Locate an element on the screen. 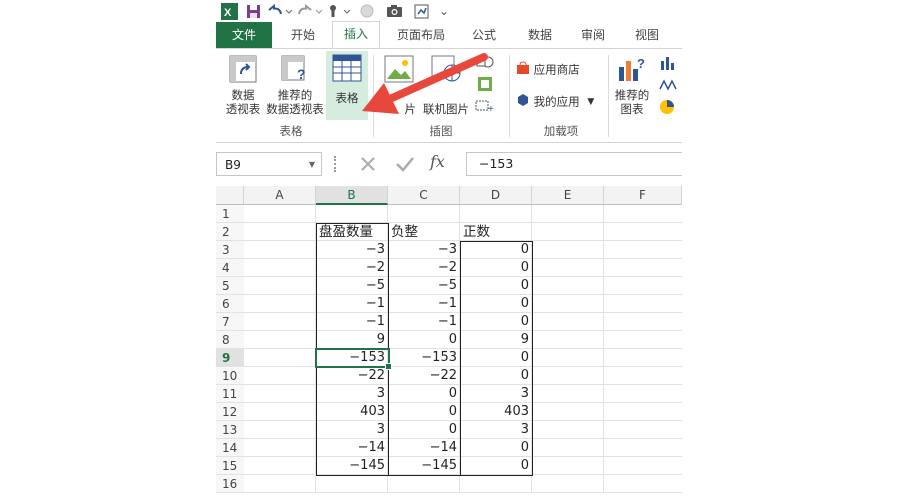 The height and width of the screenshot is (496, 900). screenshot-icon is located at coordinates (421, 11).